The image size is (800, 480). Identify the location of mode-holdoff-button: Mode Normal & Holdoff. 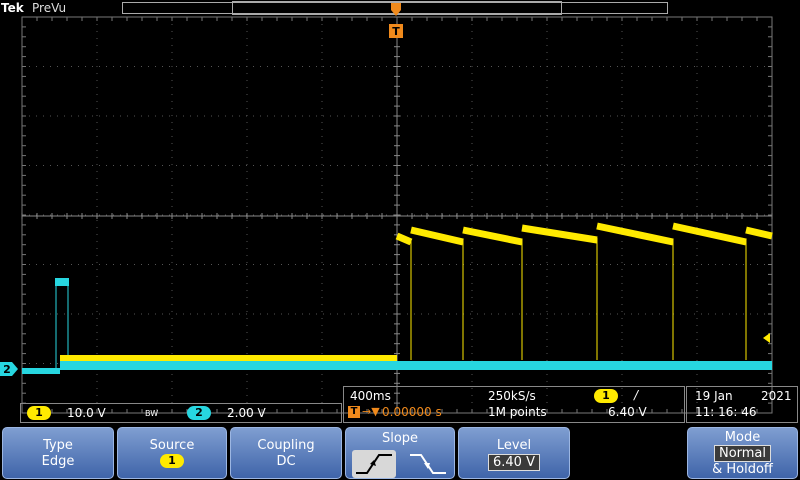
(742, 453).